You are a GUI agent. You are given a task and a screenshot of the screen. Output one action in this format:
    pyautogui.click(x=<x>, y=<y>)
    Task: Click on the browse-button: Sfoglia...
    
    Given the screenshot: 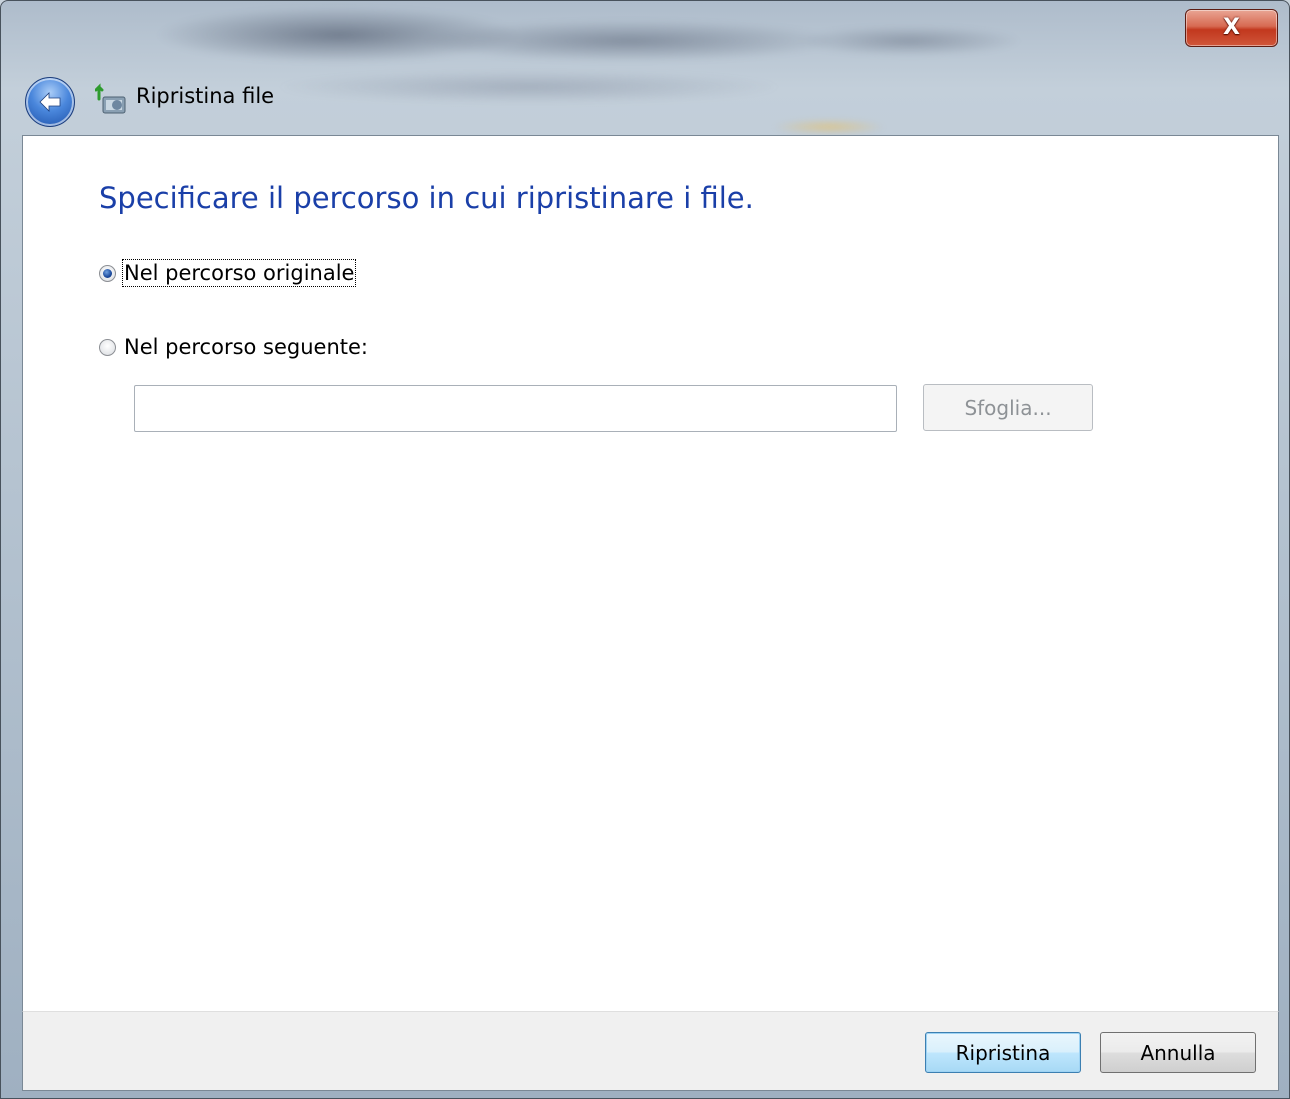 What is the action you would take?
    pyautogui.click(x=1008, y=407)
    